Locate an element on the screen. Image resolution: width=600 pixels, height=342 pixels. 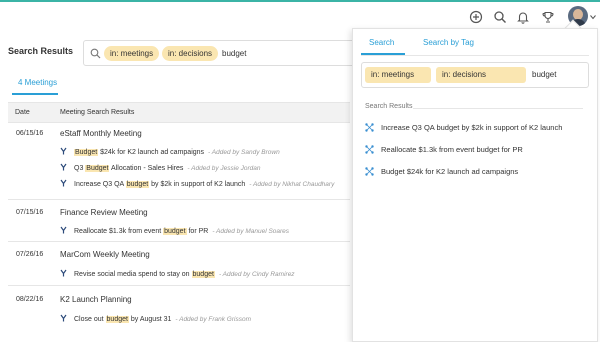
panel-tabs-divider is located at coordinates (475, 55).